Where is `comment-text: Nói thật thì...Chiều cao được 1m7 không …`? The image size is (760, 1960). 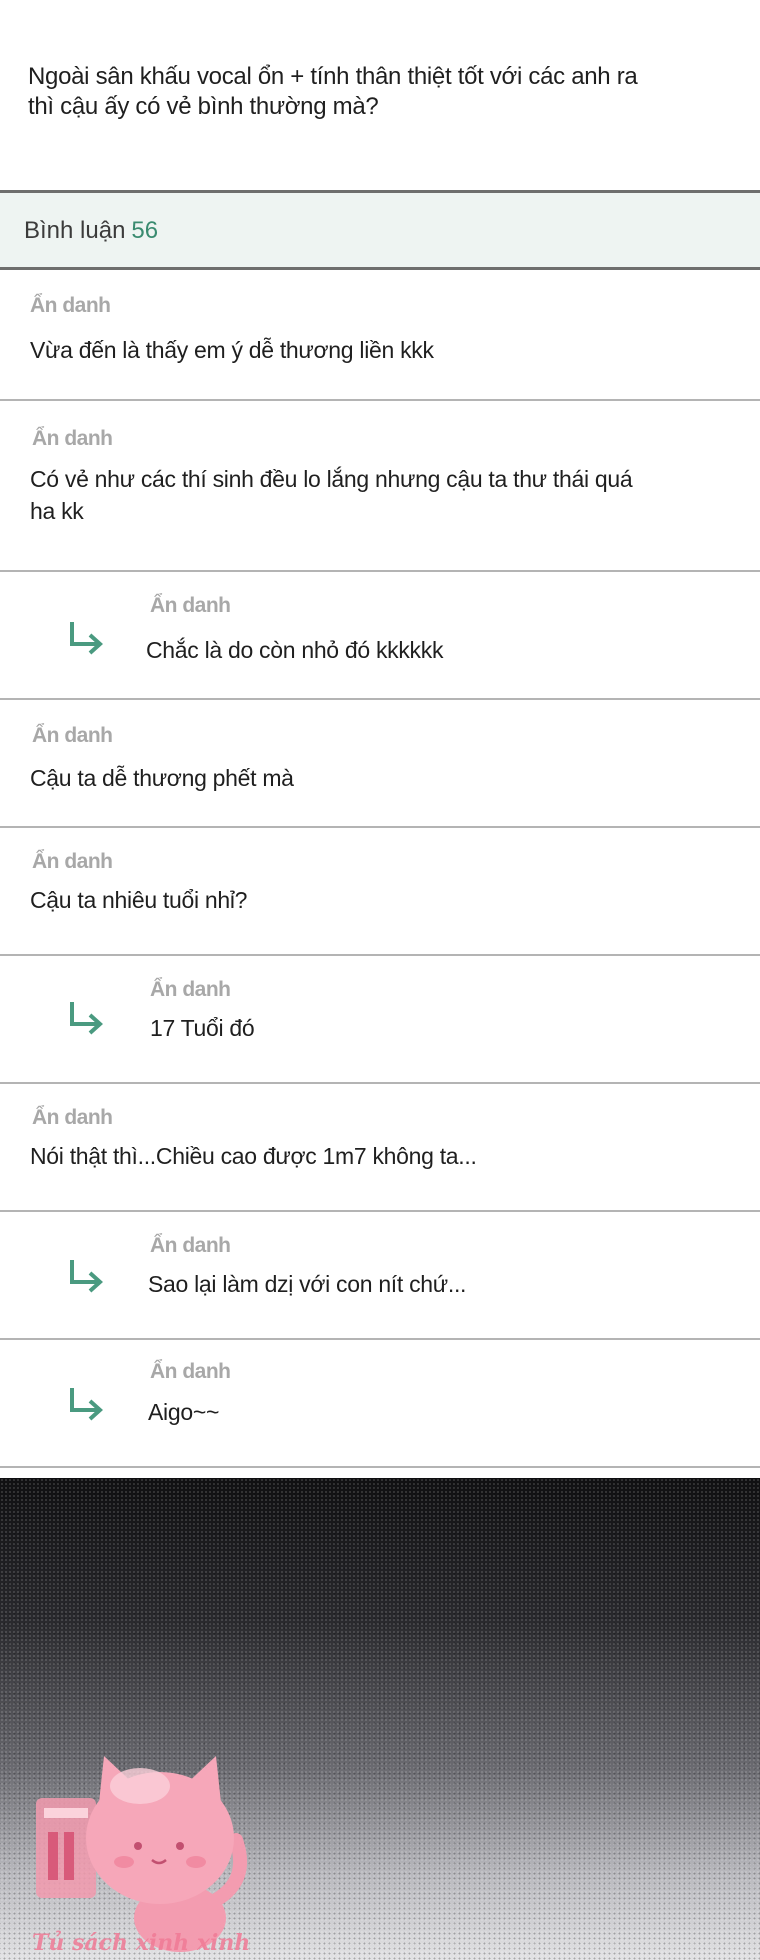
comment-text: Nói thật thì...Chiều cao được 1m7 không … is located at coordinates (253, 1156).